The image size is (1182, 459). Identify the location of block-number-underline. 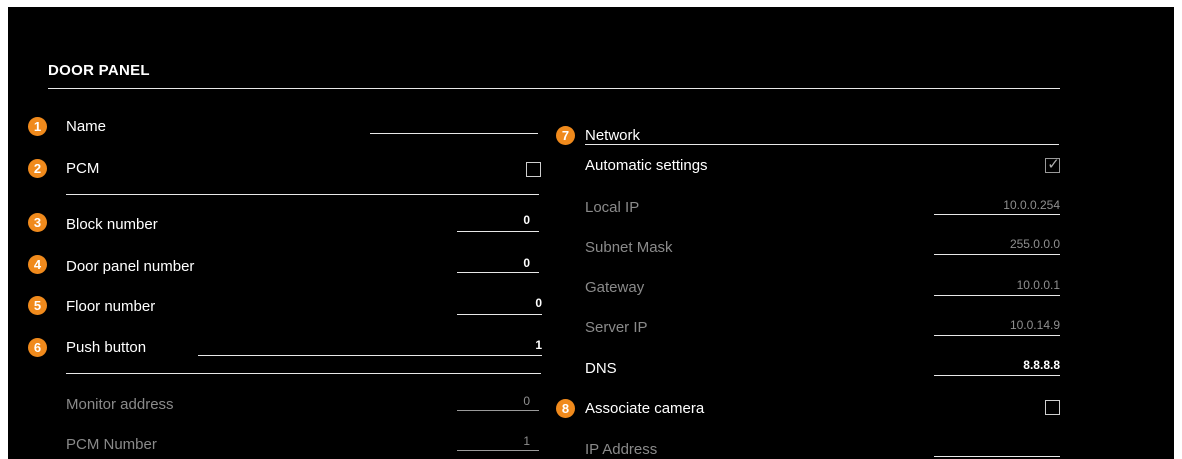
(498, 231).